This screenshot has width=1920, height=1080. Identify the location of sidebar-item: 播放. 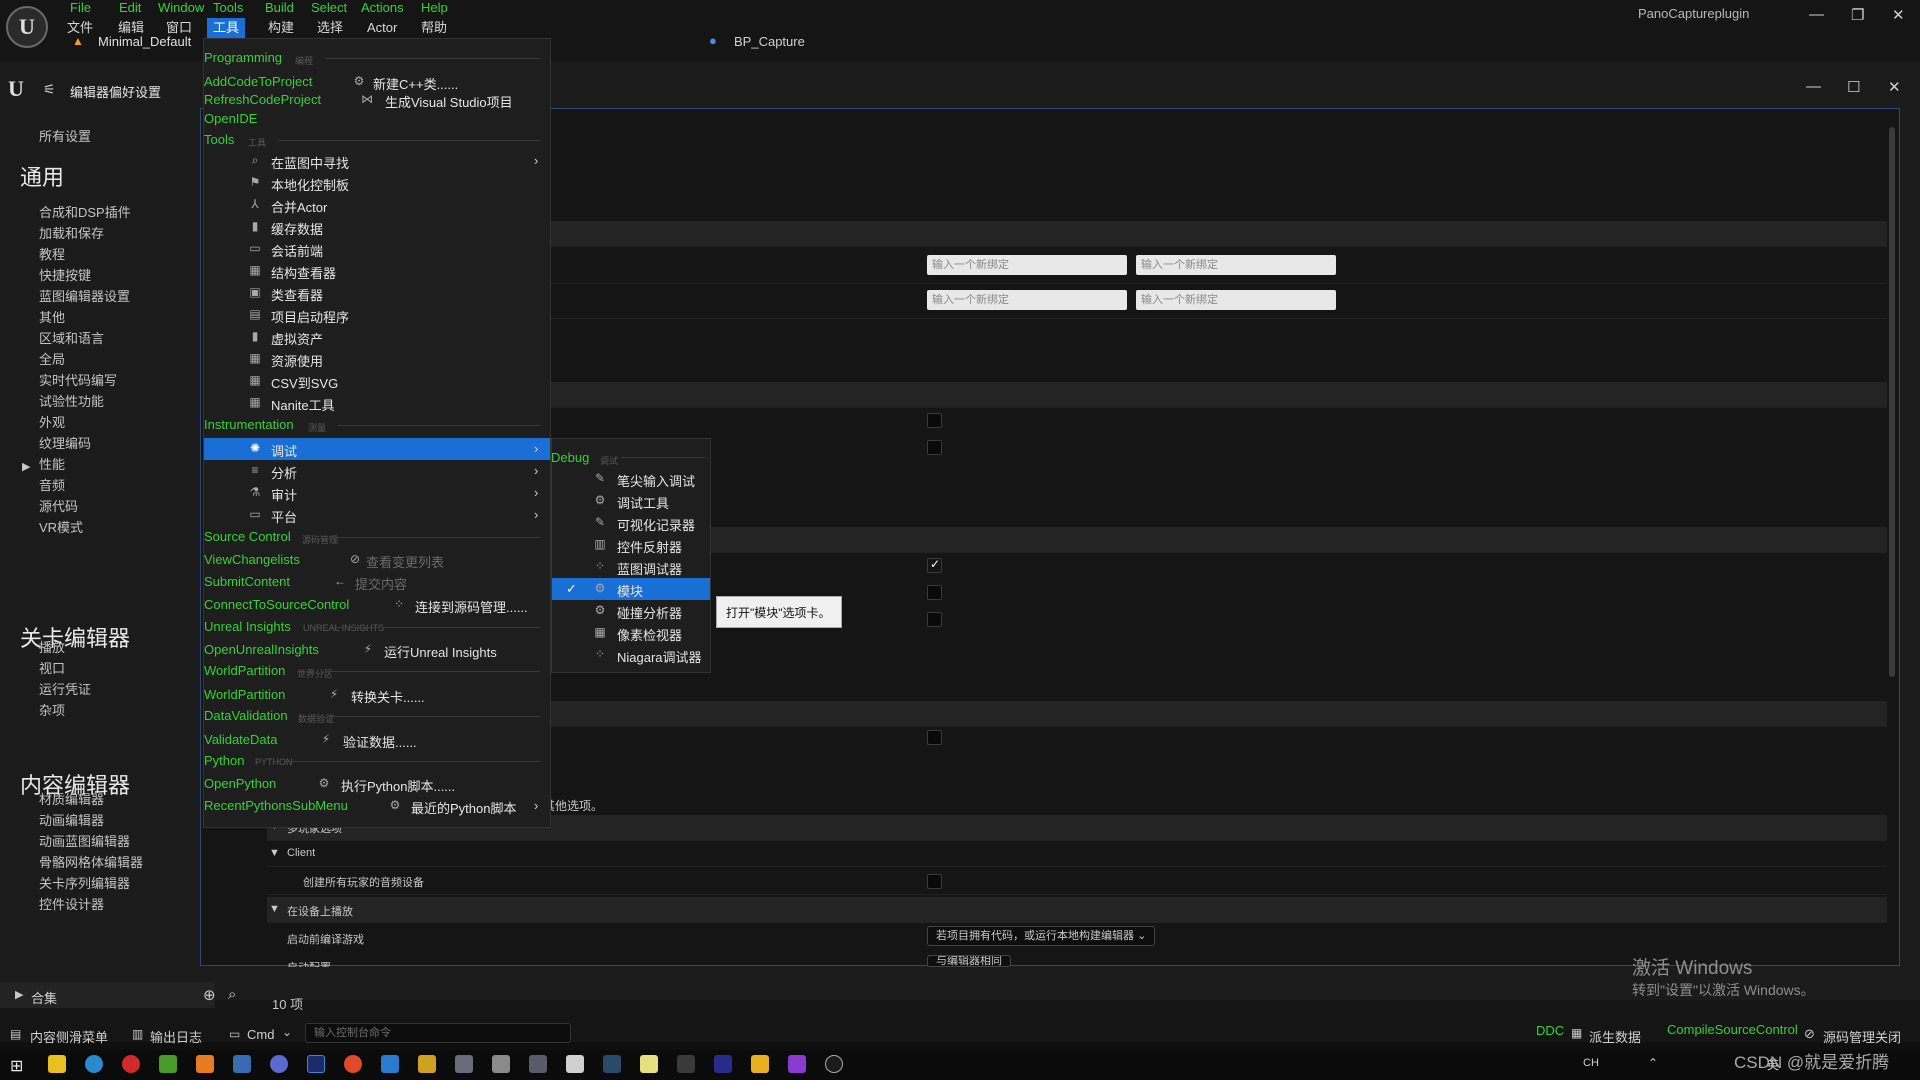
(52, 646).